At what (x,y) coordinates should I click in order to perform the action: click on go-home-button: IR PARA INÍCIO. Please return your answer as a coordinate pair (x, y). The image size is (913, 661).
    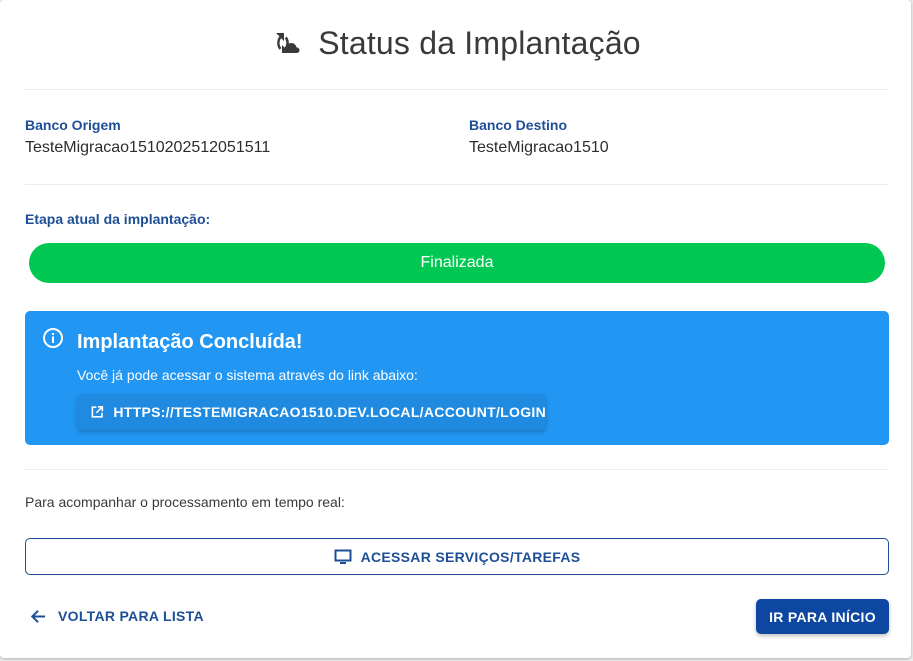
    Looking at the image, I should click on (822, 616).